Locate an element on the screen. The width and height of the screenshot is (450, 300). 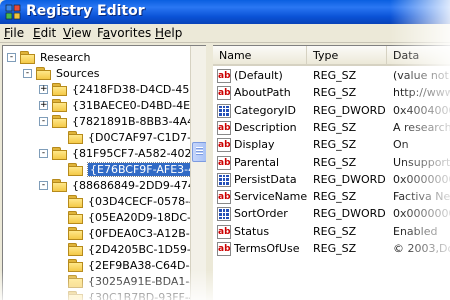
tree-item: + {31BAECE0-D4BD-4EA5 is located at coordinates (105, 106).